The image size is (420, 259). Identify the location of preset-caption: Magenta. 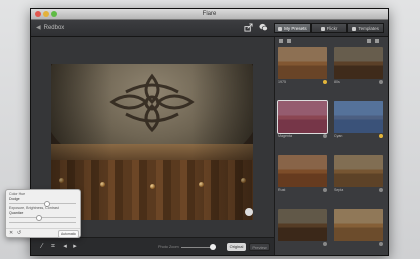
(302, 136).